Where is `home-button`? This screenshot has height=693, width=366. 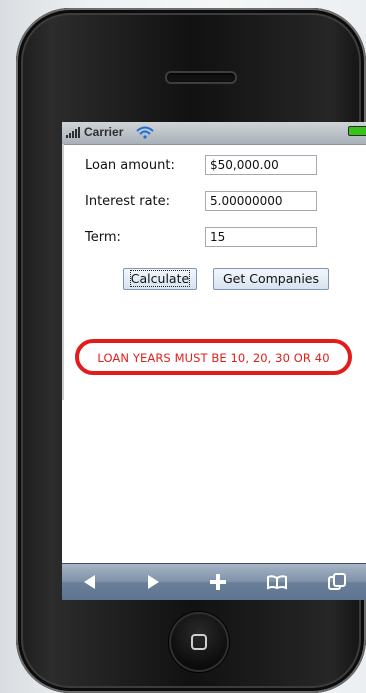 home-button is located at coordinates (199, 642).